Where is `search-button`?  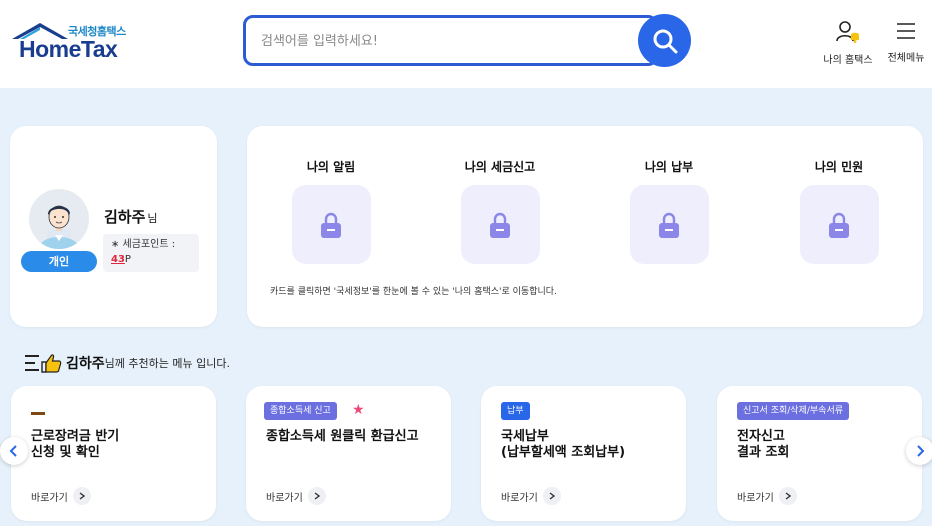 search-button is located at coordinates (664, 40).